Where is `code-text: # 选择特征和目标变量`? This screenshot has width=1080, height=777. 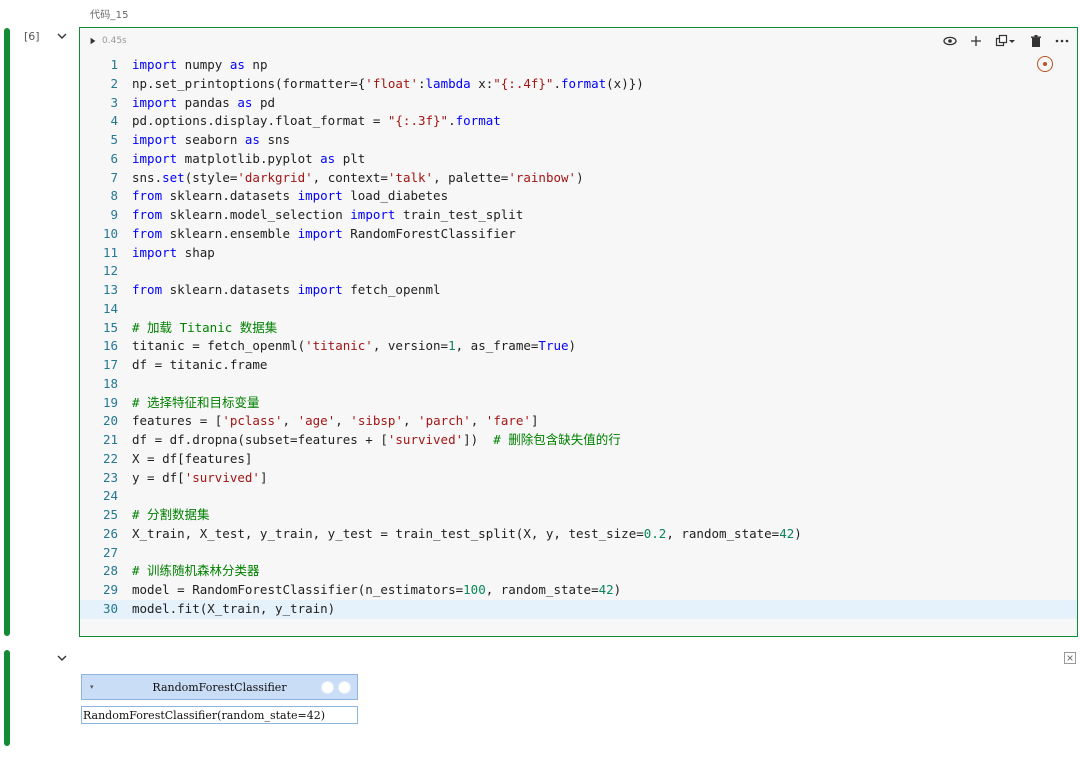
code-text: # 选择特征和目标变量 is located at coordinates (196, 402).